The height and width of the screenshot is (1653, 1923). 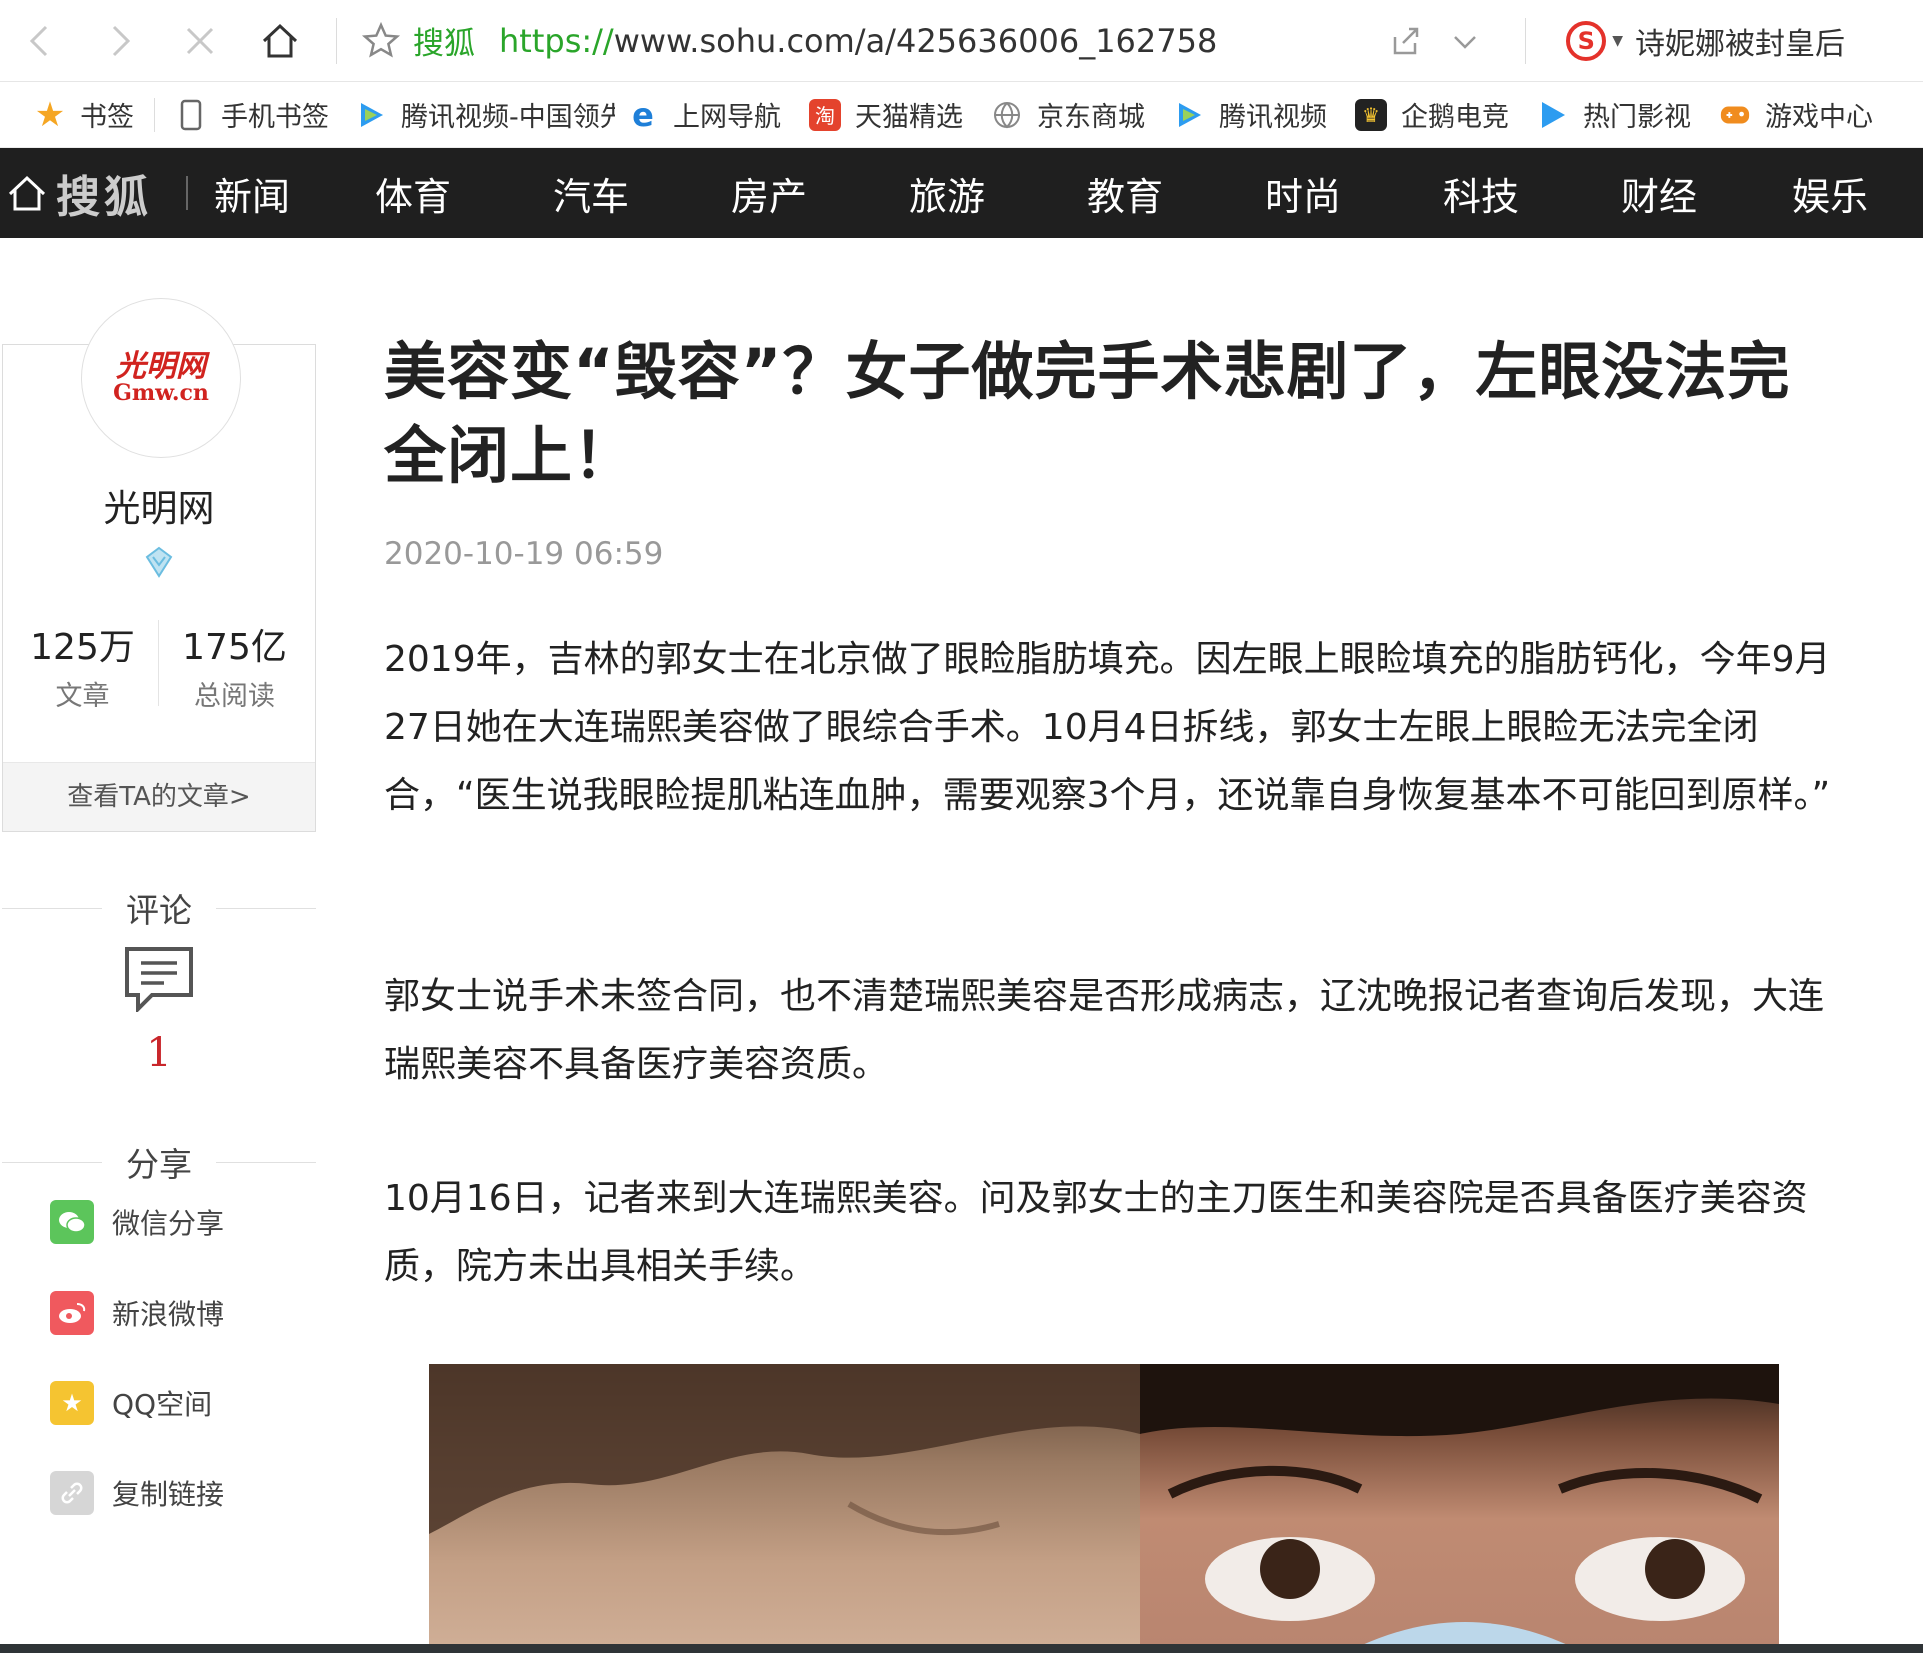 What do you see at coordinates (72, 1403) in the screenshot?
I see `qzone-star-icon: ★` at bounding box center [72, 1403].